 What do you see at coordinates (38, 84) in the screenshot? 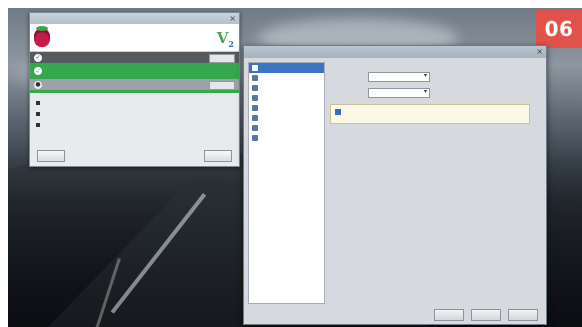
I see `user-icon: ●` at bounding box center [38, 84].